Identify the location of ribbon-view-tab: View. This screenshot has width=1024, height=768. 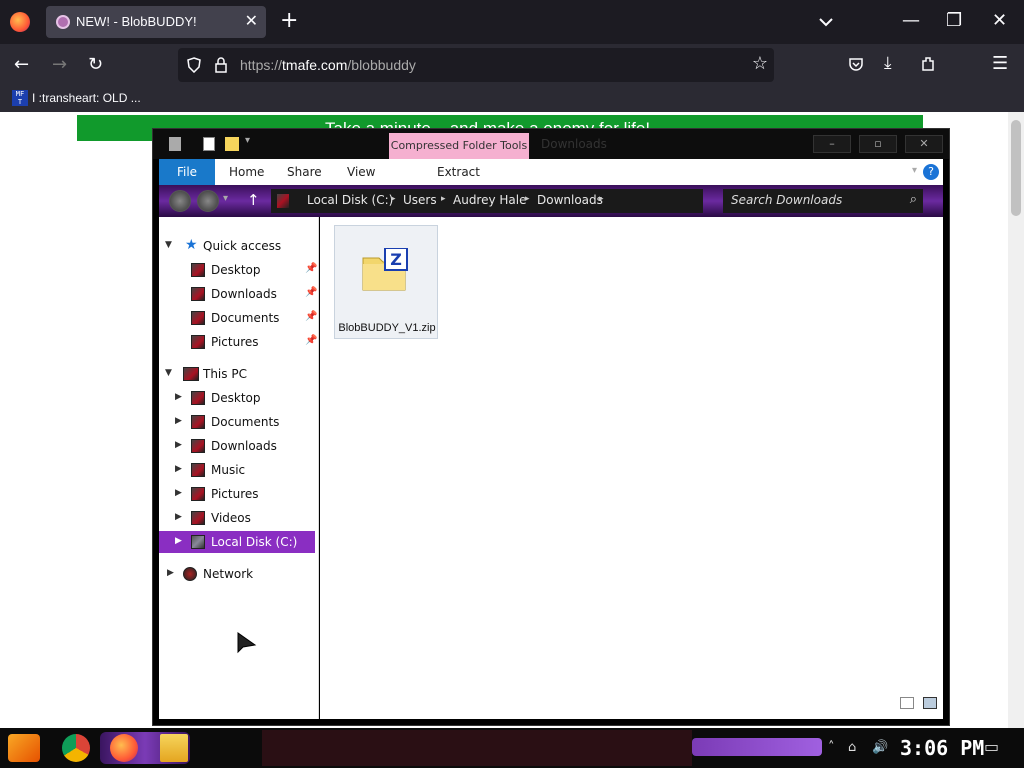
(361, 172).